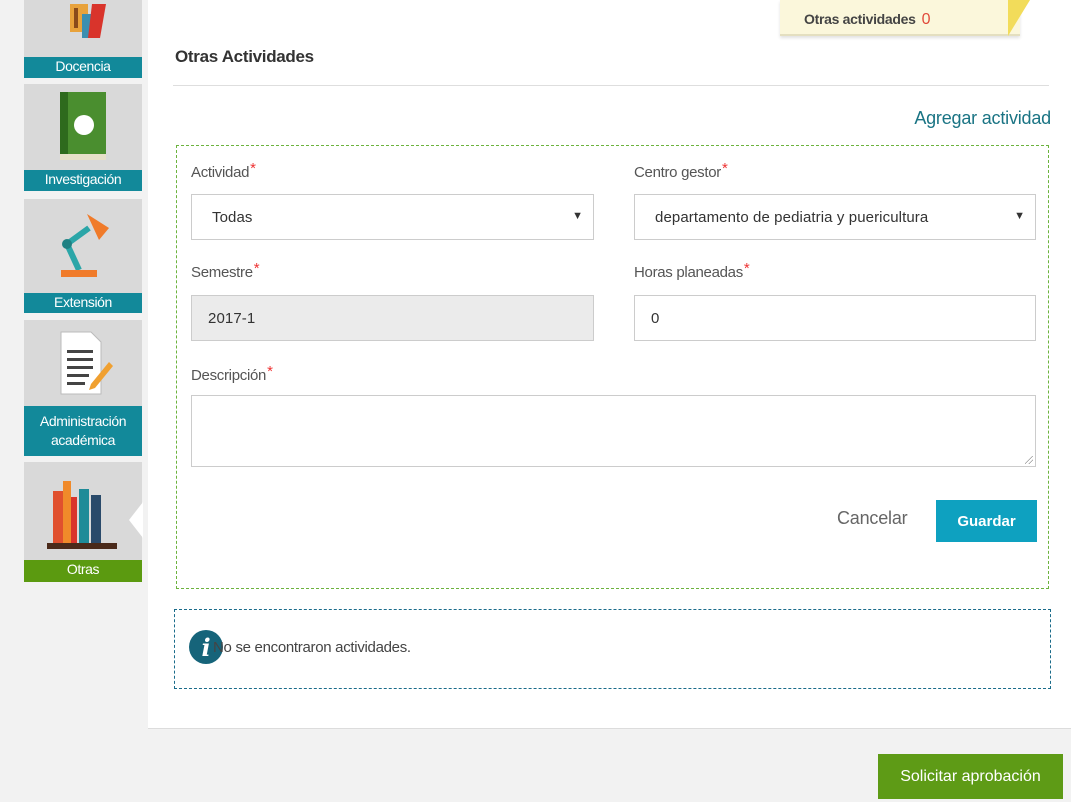 The image size is (1071, 802). Describe the element at coordinates (83, 246) in the screenshot. I see `desk-lamp-icon` at that location.